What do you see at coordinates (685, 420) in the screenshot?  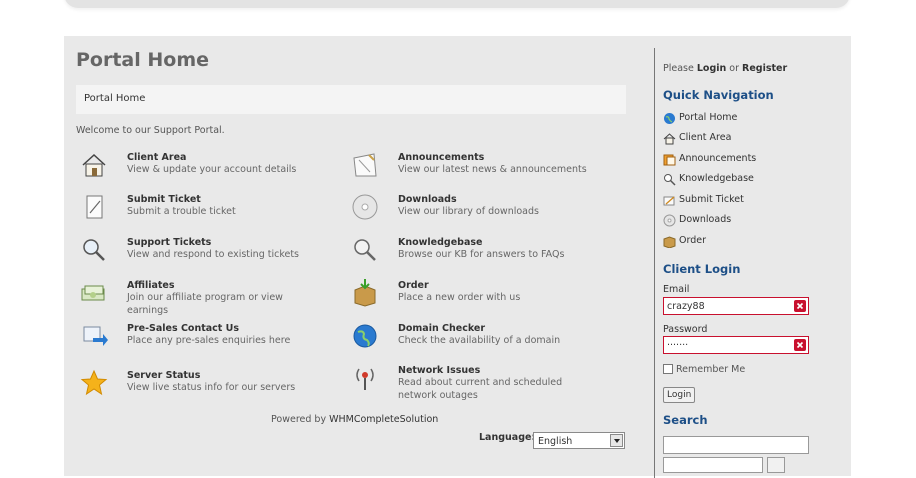 I see `search-heading: Search` at bounding box center [685, 420].